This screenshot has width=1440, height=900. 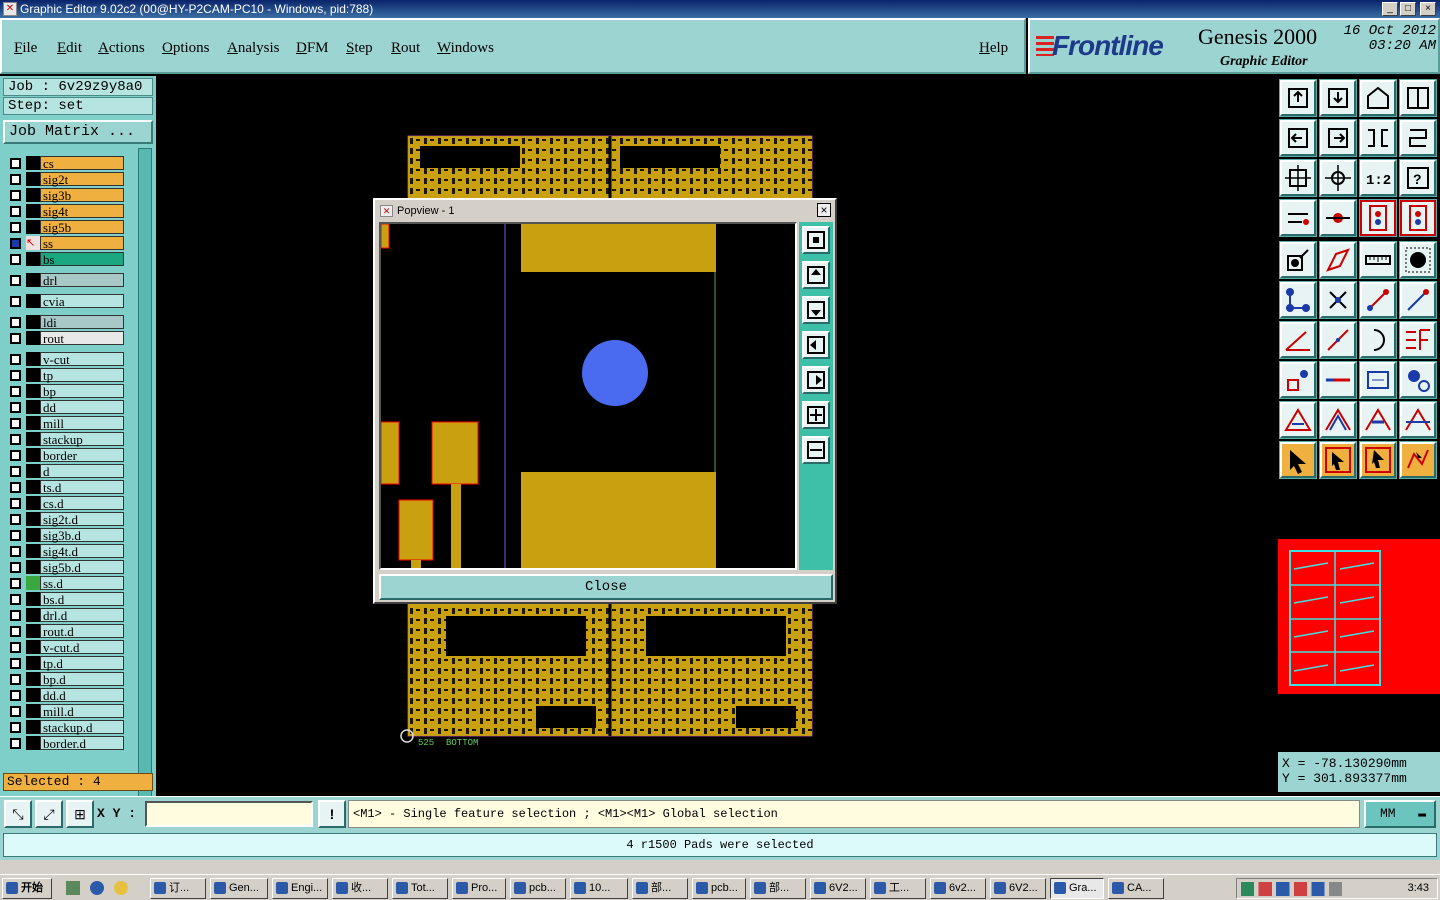 I want to click on menu-help: Help, so click(x=993, y=48).